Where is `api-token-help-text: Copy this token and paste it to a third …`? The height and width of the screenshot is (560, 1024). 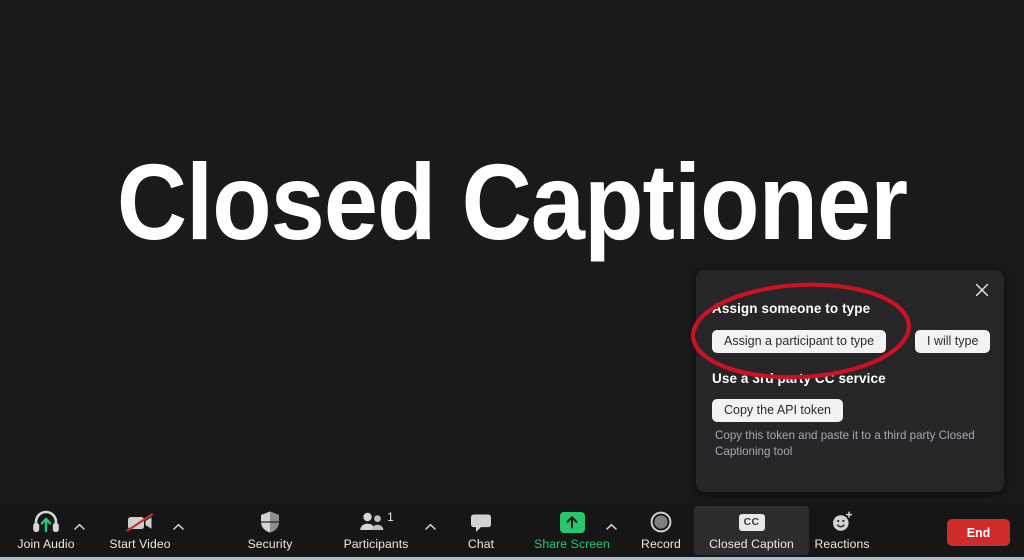
api-token-help-text: Copy this token and paste it to a third … is located at coordinates (845, 443).